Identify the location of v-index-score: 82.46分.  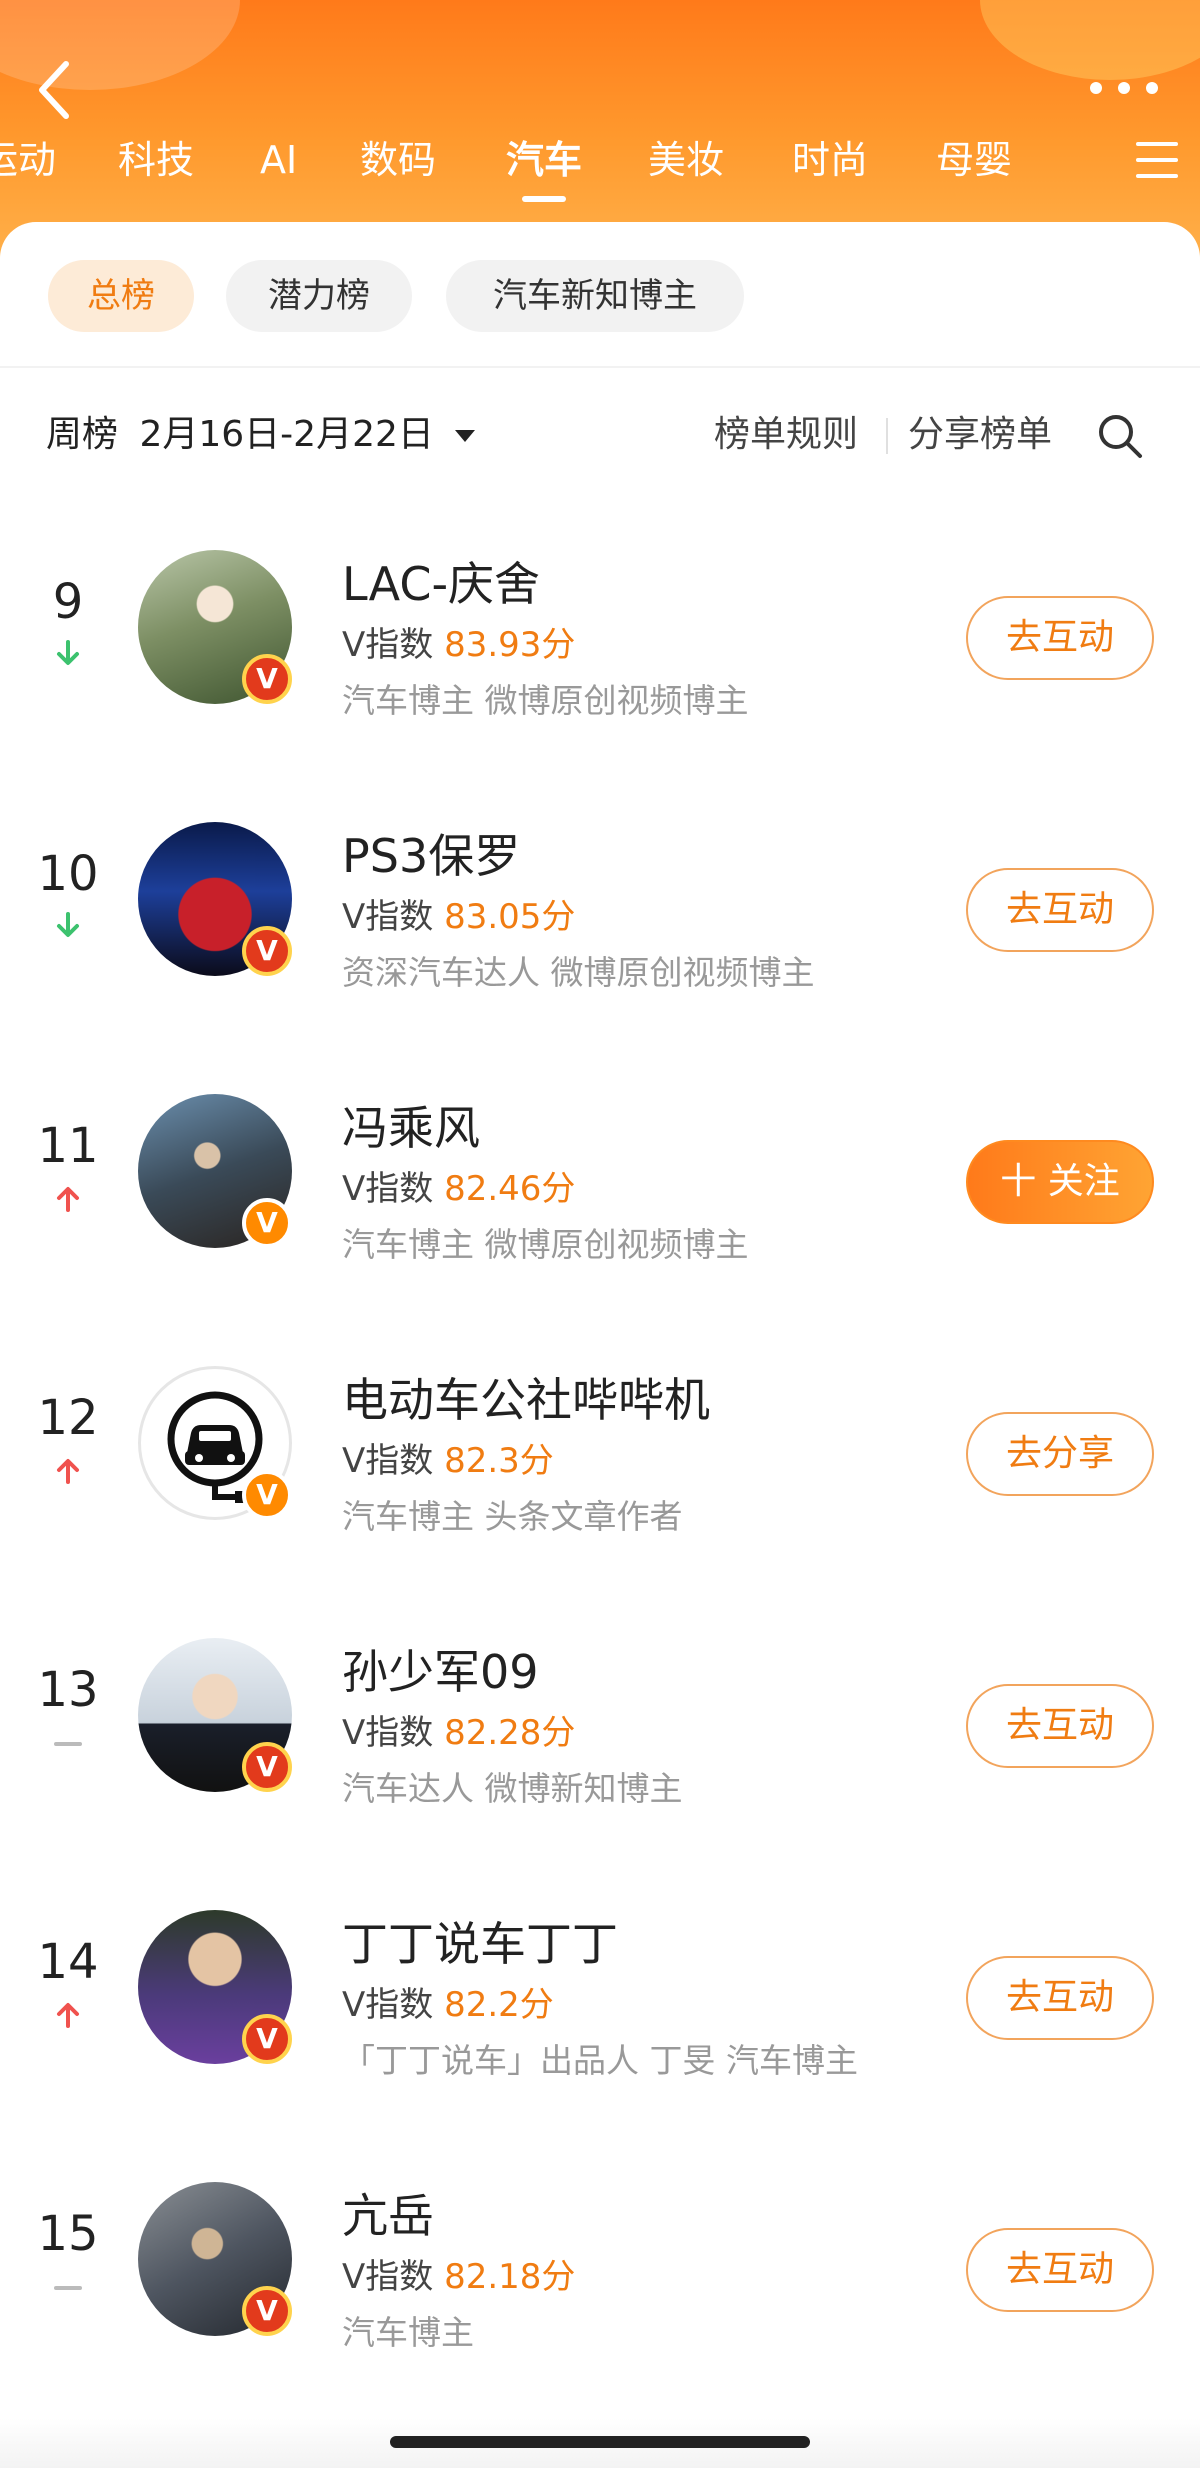
(510, 1189).